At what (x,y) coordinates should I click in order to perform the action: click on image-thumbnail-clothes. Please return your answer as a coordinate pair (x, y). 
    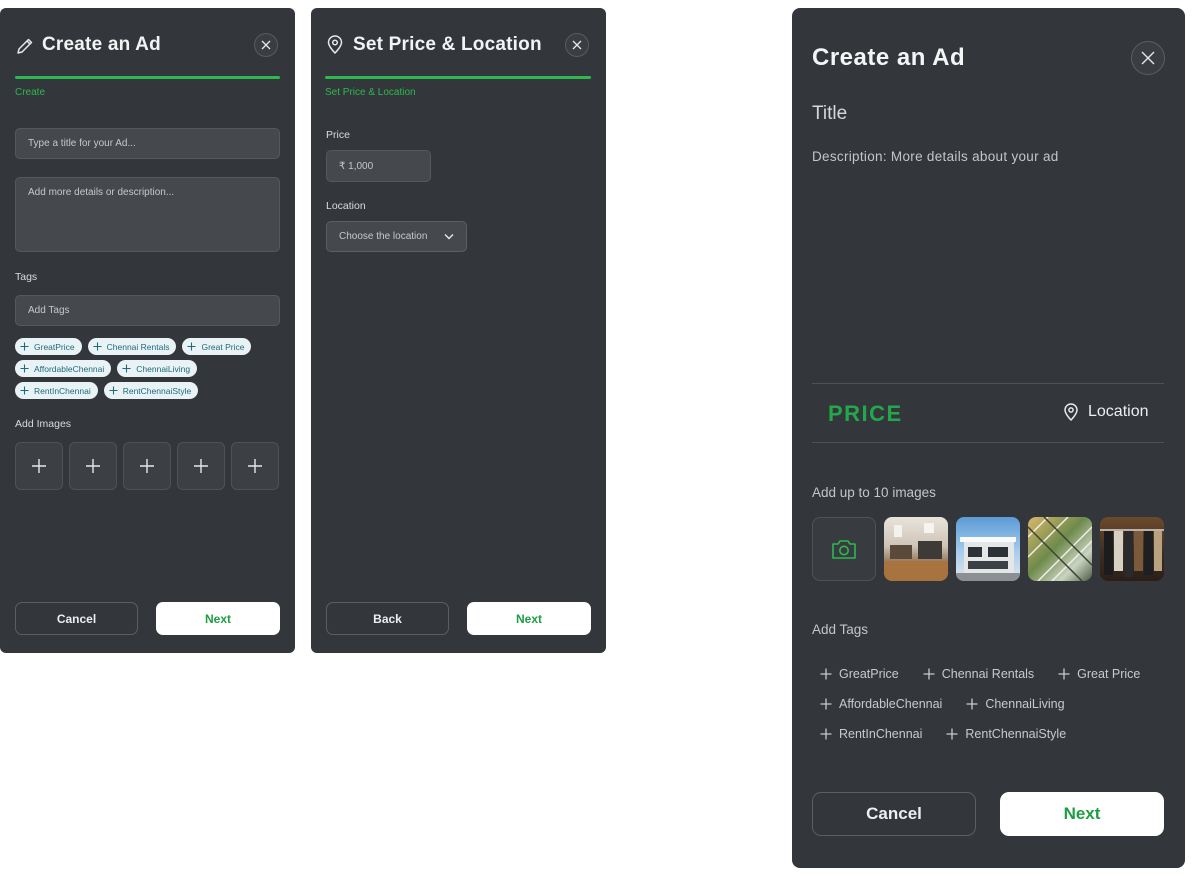
    Looking at the image, I should click on (1132, 549).